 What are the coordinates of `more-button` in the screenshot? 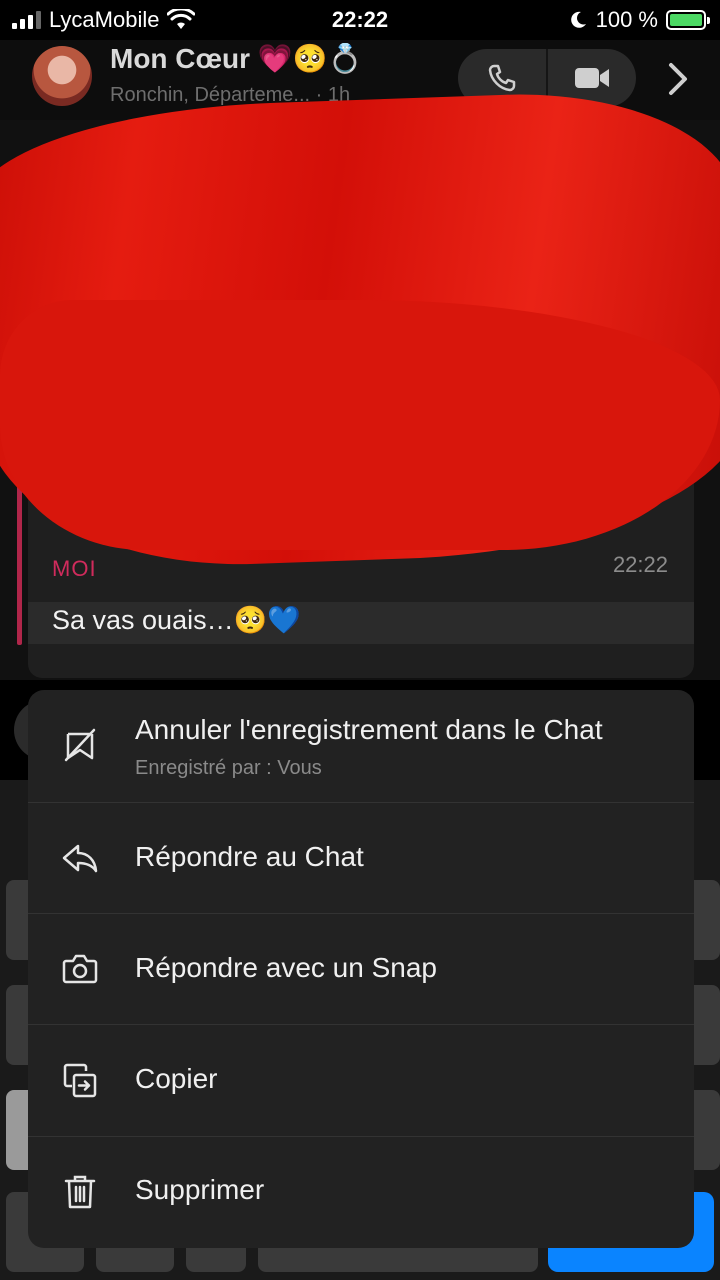 It's located at (678, 79).